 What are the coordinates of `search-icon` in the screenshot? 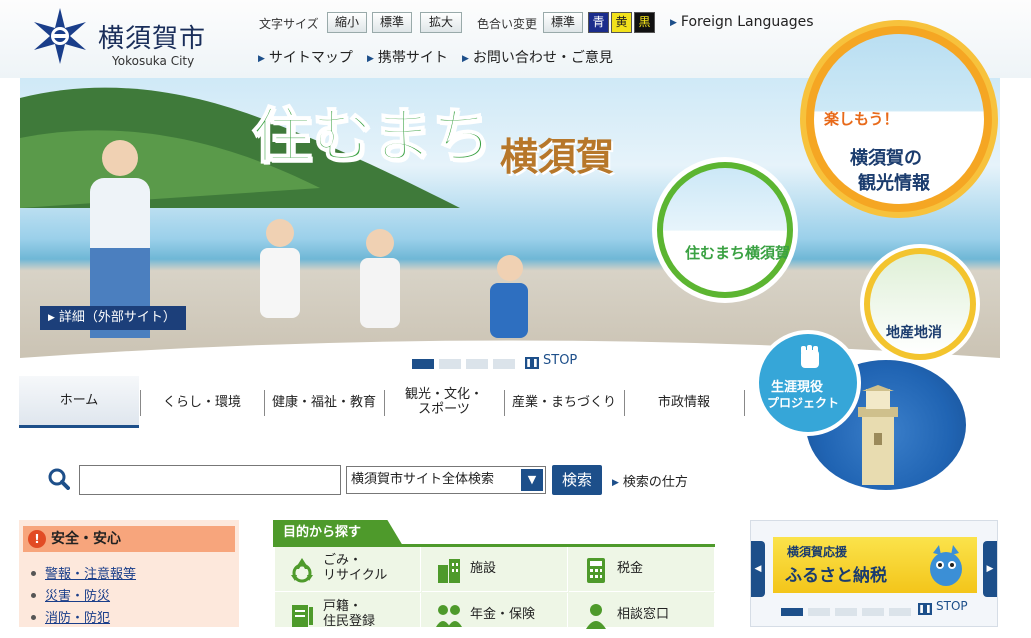 It's located at (59, 479).